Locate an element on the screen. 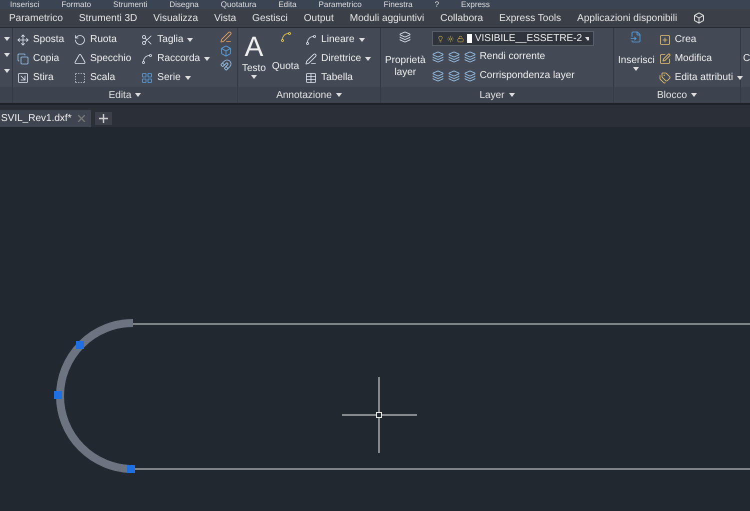  ribbon-tab: Gestisci is located at coordinates (270, 18).